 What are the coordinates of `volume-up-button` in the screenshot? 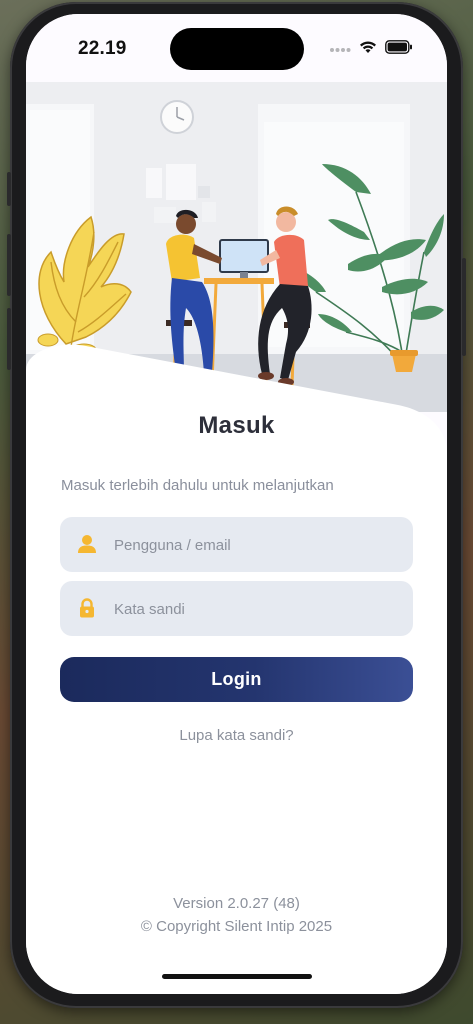 It's located at (9, 265).